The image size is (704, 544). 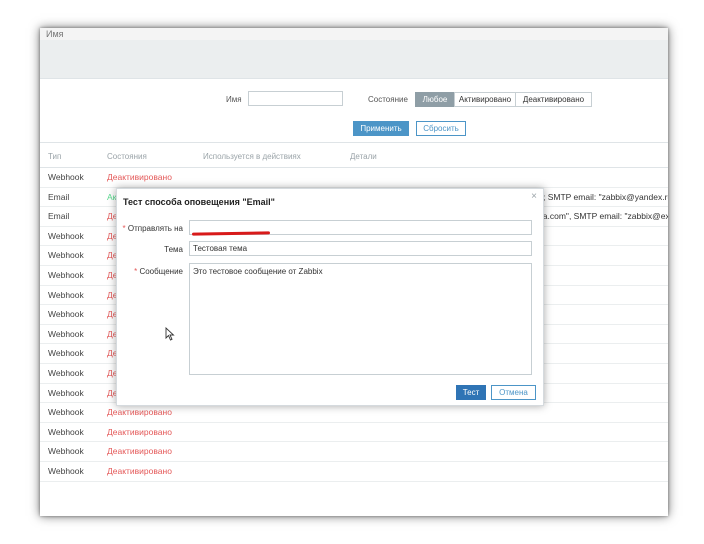 I want to click on send-to-label: * Отправлять на, so click(x=151, y=228).